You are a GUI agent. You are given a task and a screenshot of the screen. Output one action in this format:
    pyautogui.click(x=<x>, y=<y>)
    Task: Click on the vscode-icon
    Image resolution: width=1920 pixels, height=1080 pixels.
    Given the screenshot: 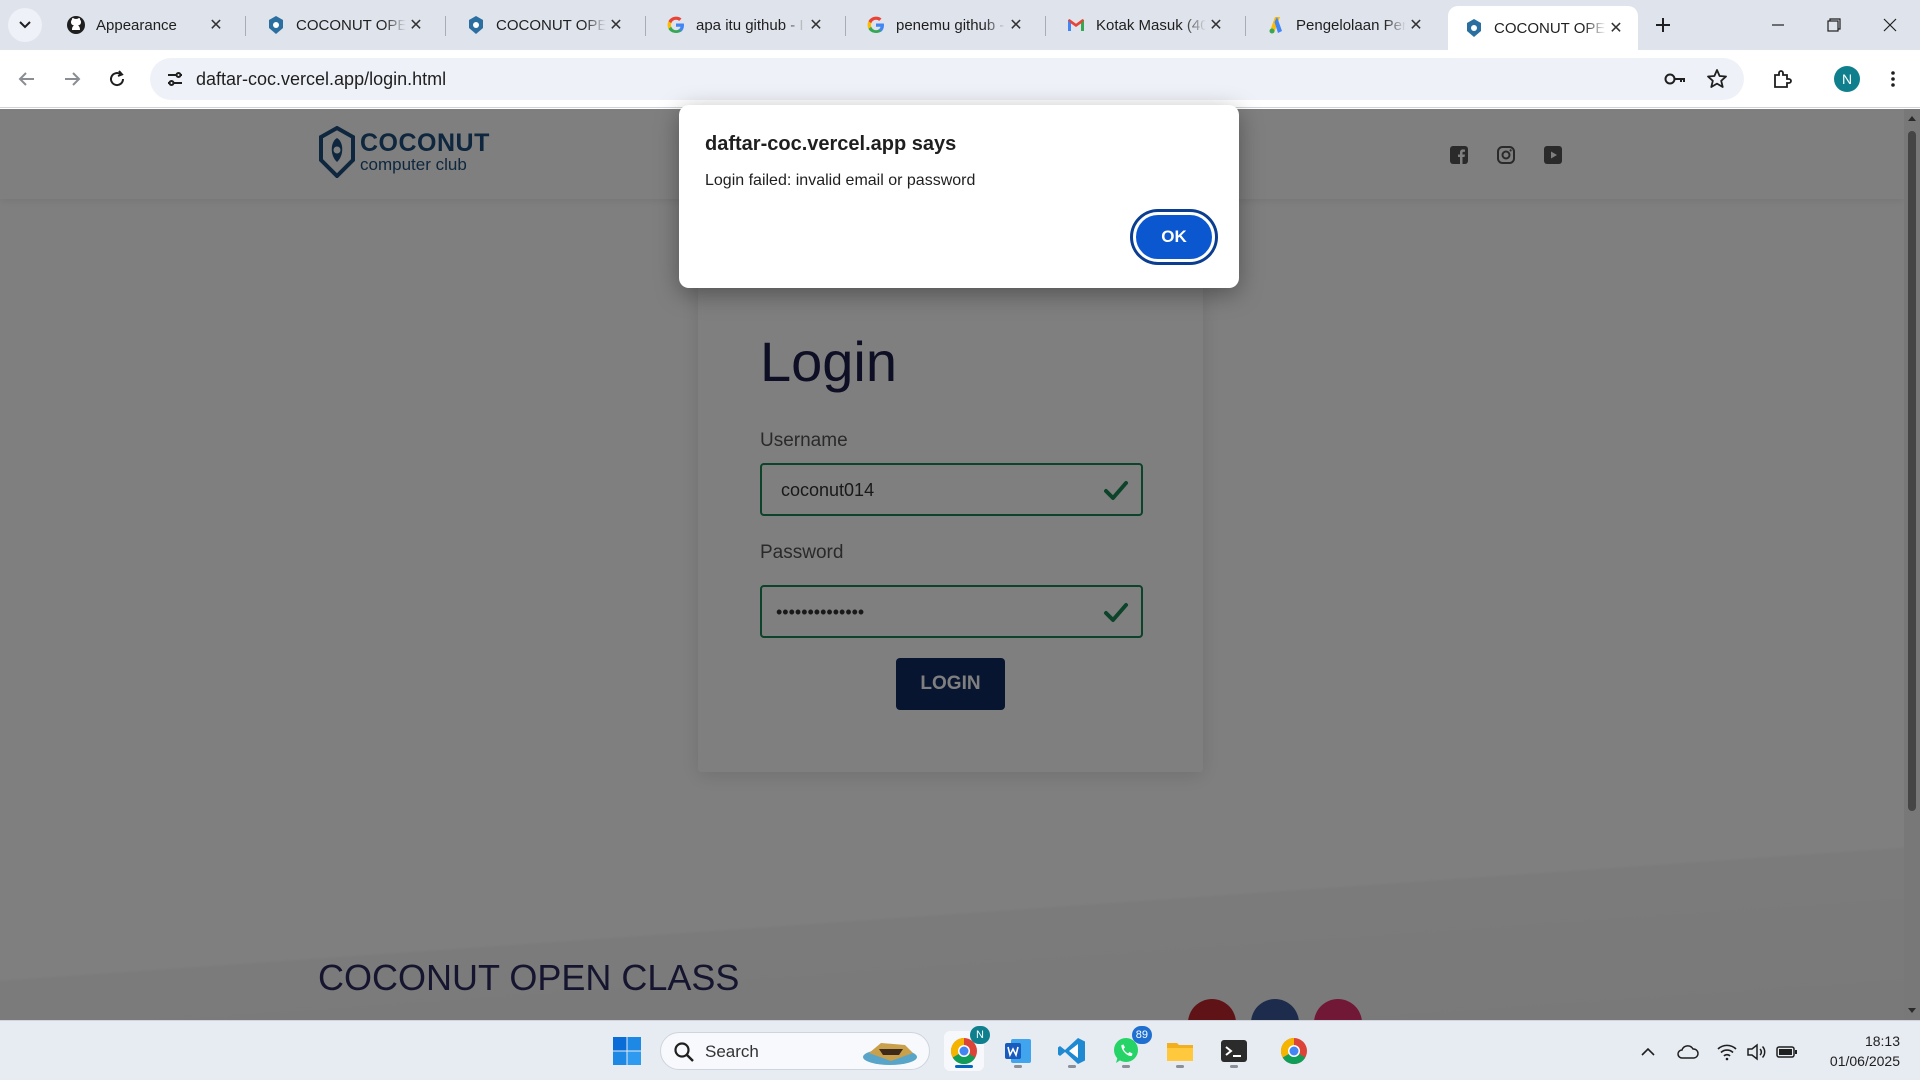 What is the action you would take?
    pyautogui.click(x=1071, y=1051)
    